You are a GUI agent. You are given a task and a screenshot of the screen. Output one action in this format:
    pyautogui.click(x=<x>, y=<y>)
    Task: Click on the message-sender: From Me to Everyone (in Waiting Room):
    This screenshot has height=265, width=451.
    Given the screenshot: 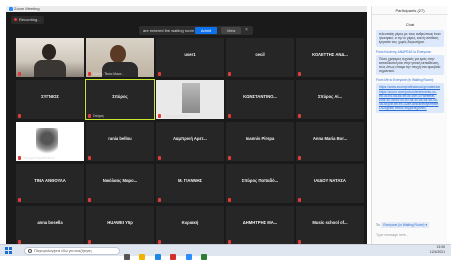 What is the action you would take?
    pyautogui.click(x=405, y=80)
    